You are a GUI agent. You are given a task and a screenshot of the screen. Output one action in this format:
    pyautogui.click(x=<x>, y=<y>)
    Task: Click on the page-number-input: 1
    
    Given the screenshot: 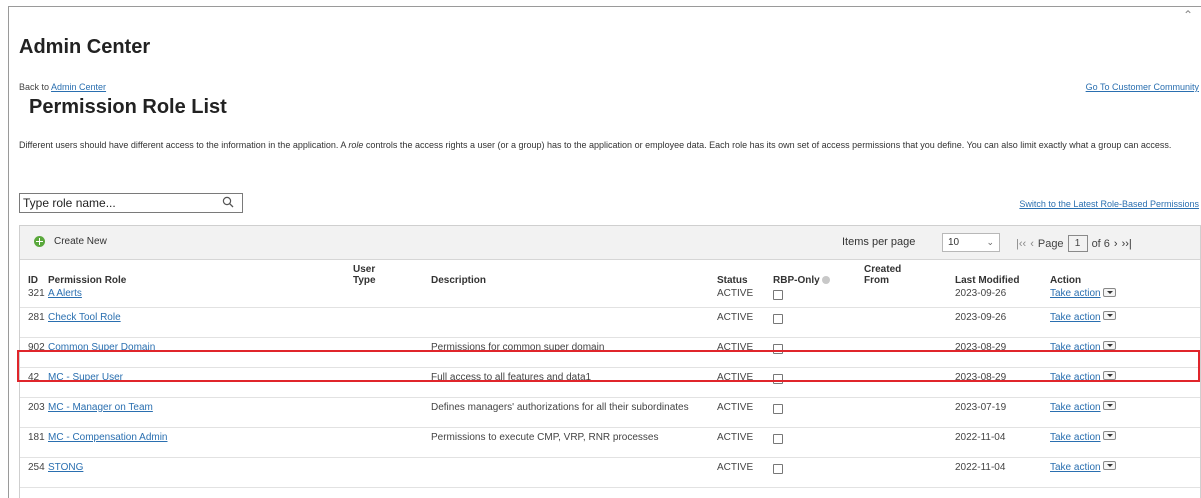 What is the action you would take?
    pyautogui.click(x=1077, y=243)
    